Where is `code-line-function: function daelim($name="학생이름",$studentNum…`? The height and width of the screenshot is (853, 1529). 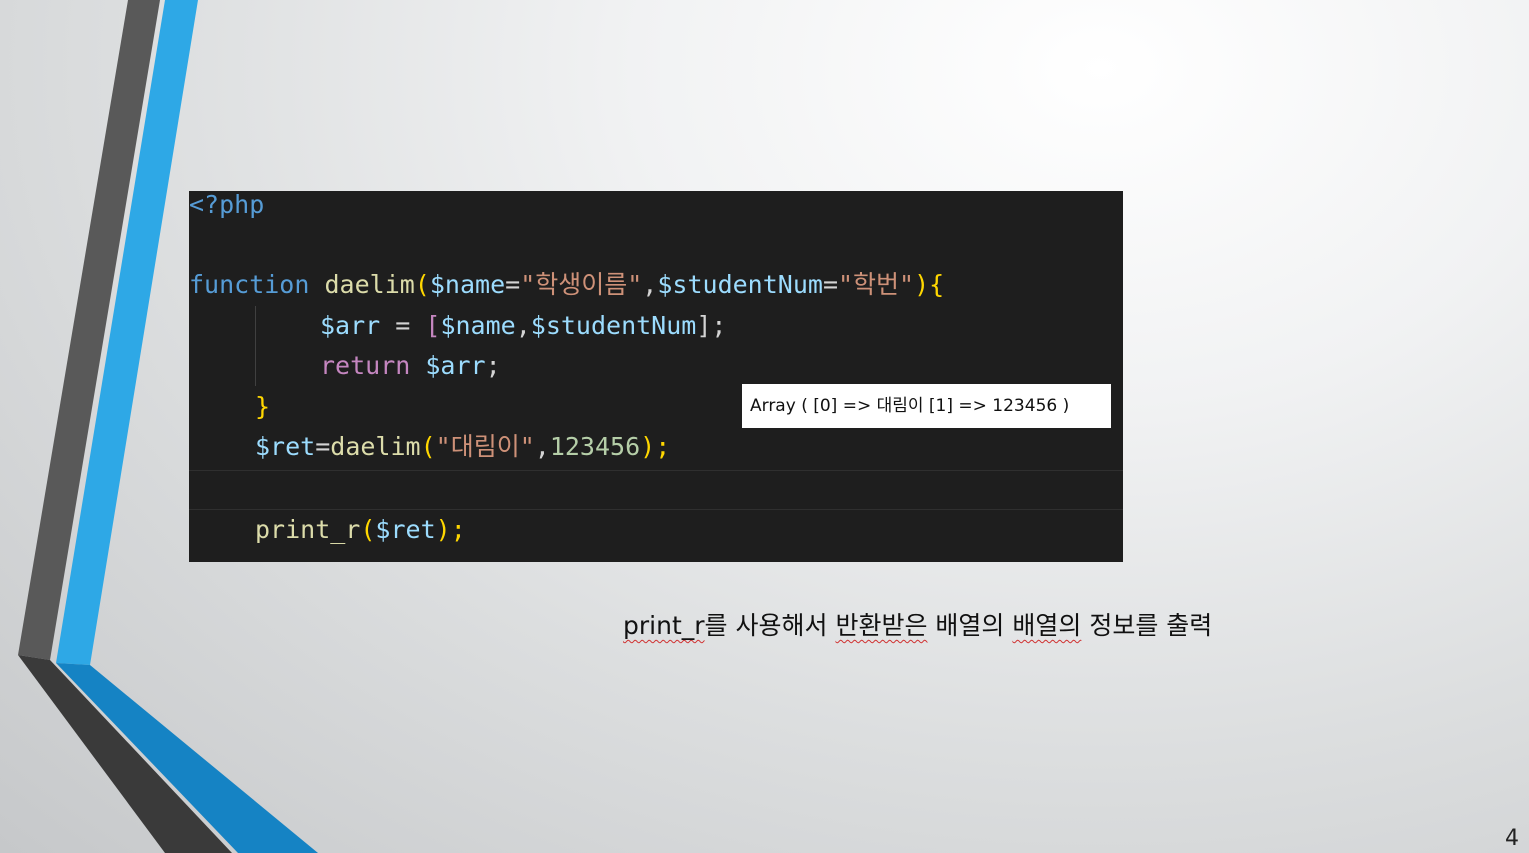
code-line-function: function daelim($name="학생이름",$studentNum… is located at coordinates (566, 285).